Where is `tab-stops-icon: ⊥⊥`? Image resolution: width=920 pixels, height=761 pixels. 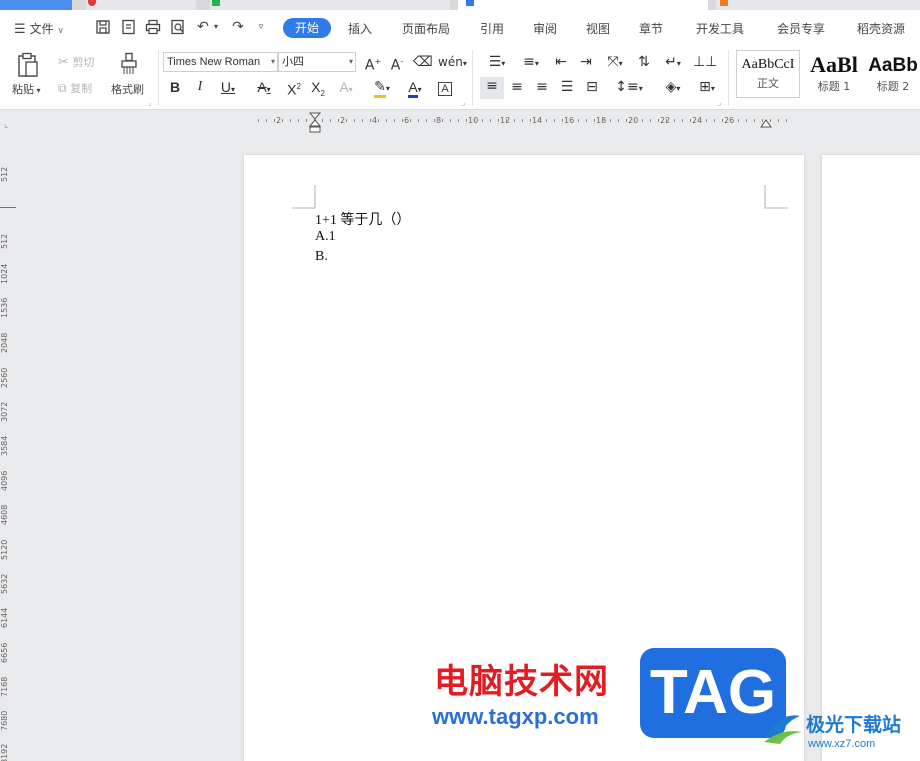 tab-stops-icon: ⊥⊥ is located at coordinates (705, 62).